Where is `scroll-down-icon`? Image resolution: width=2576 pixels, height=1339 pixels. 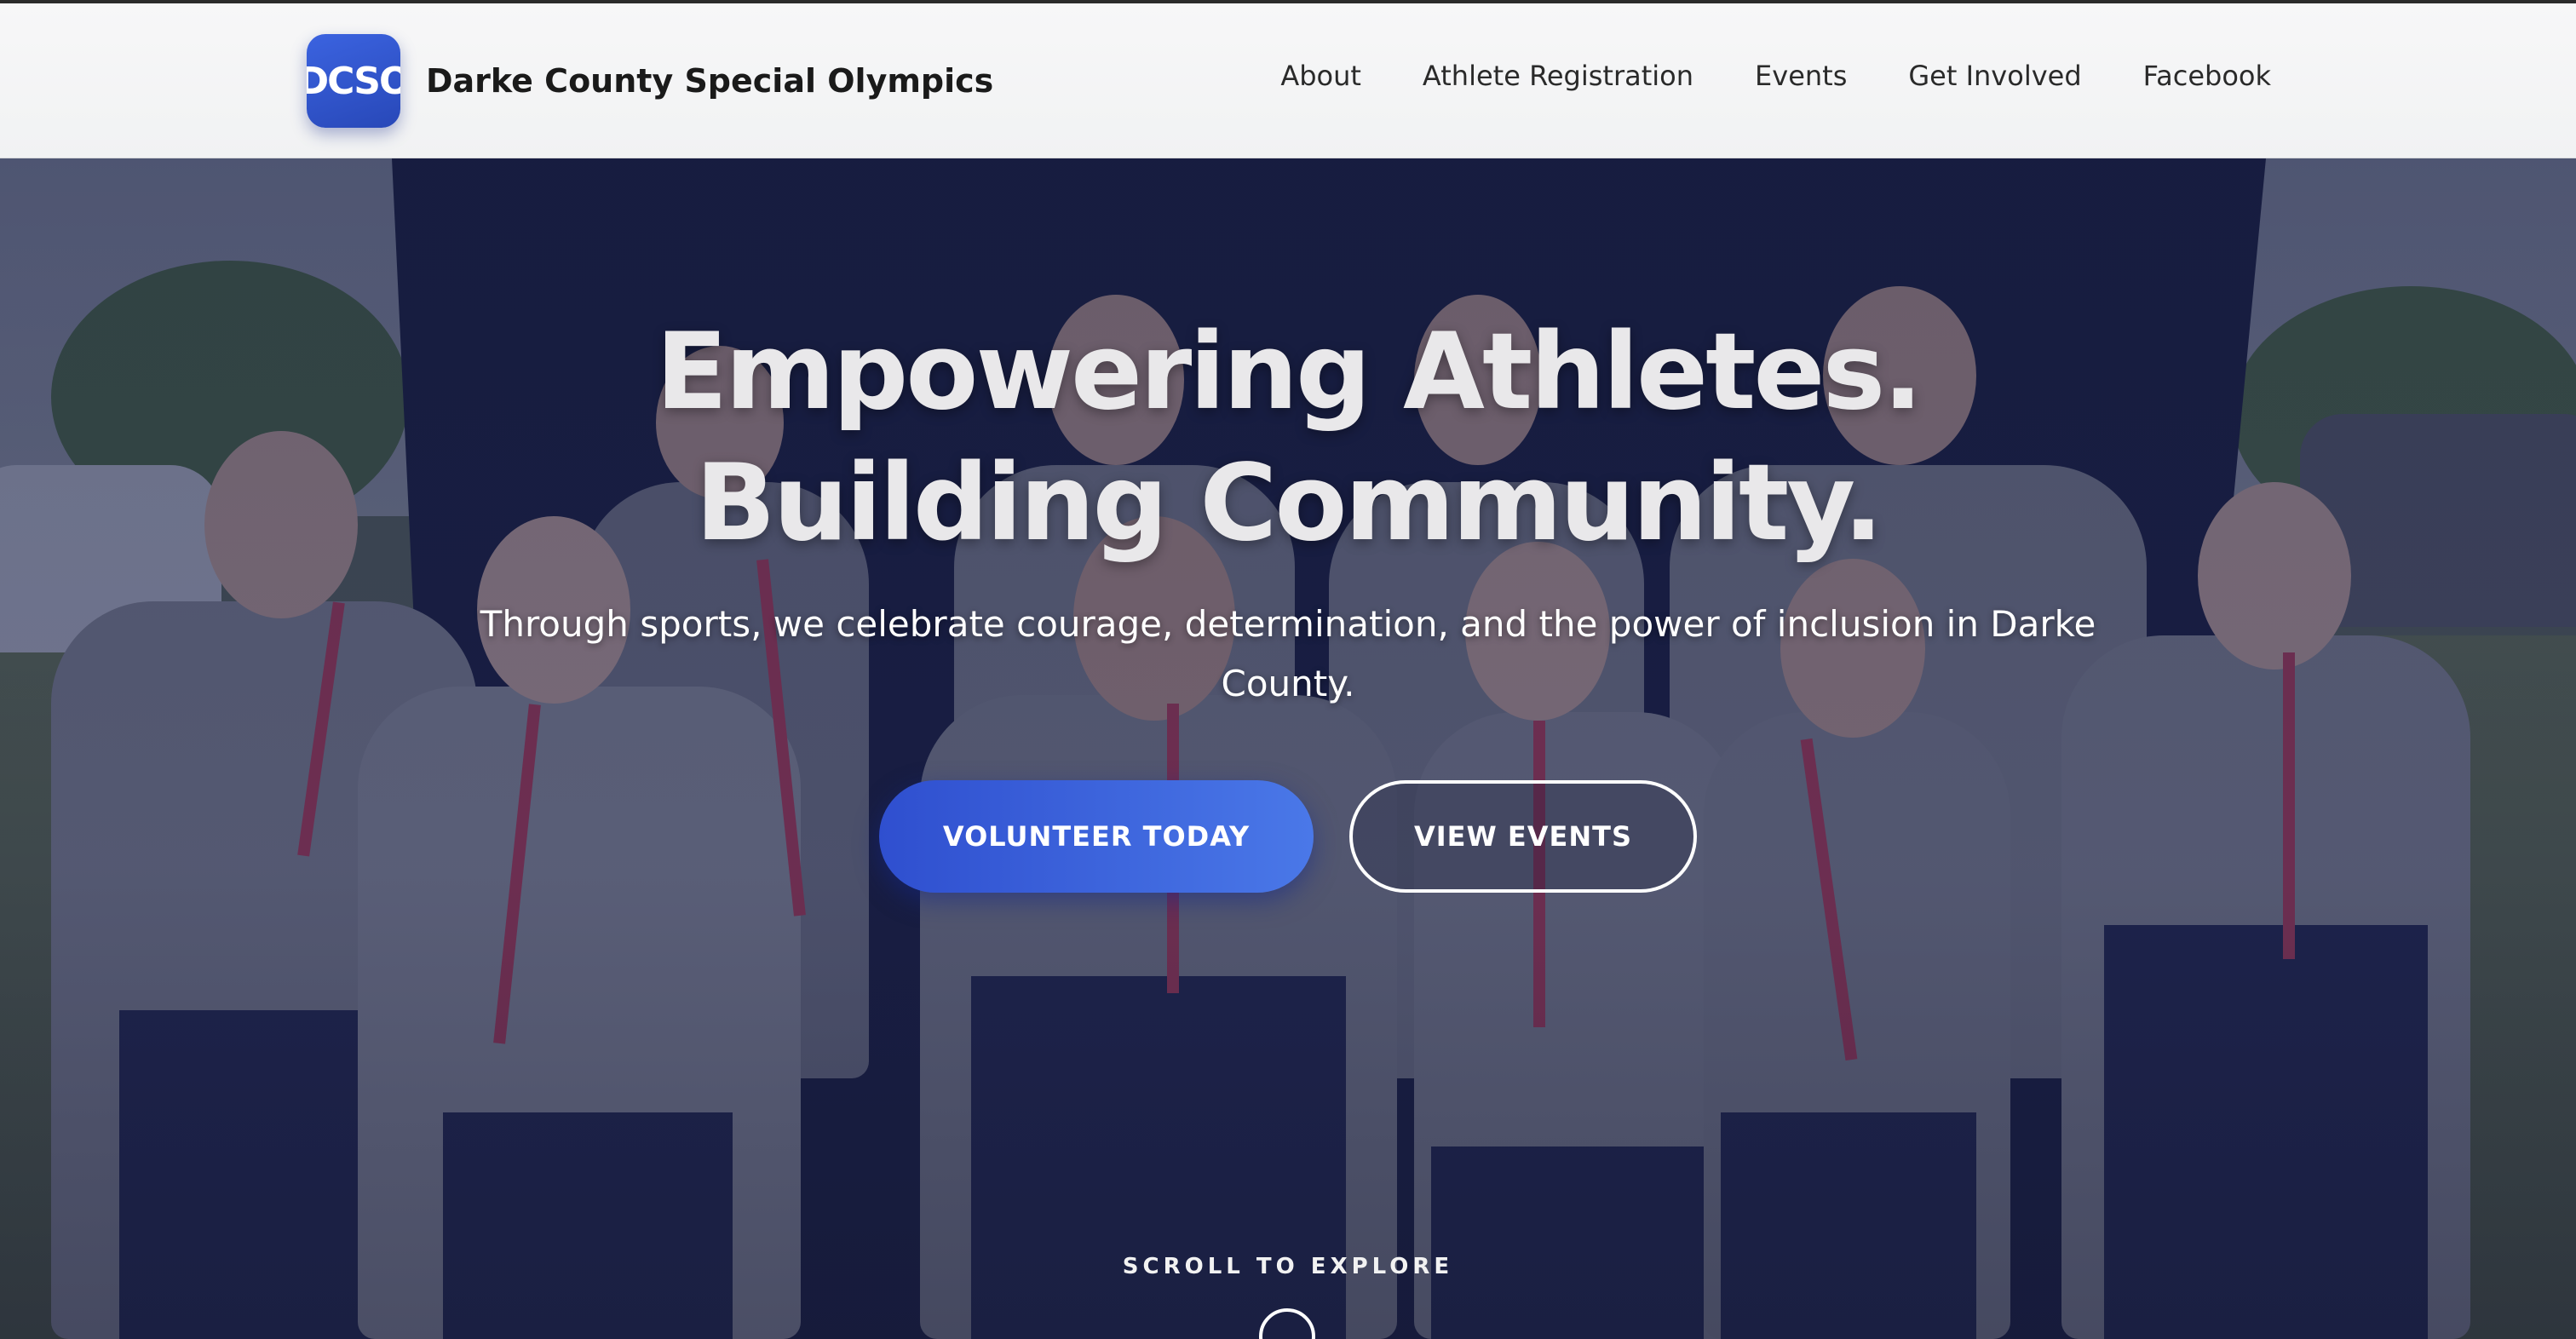 scroll-down-icon is located at coordinates (1287, 1323).